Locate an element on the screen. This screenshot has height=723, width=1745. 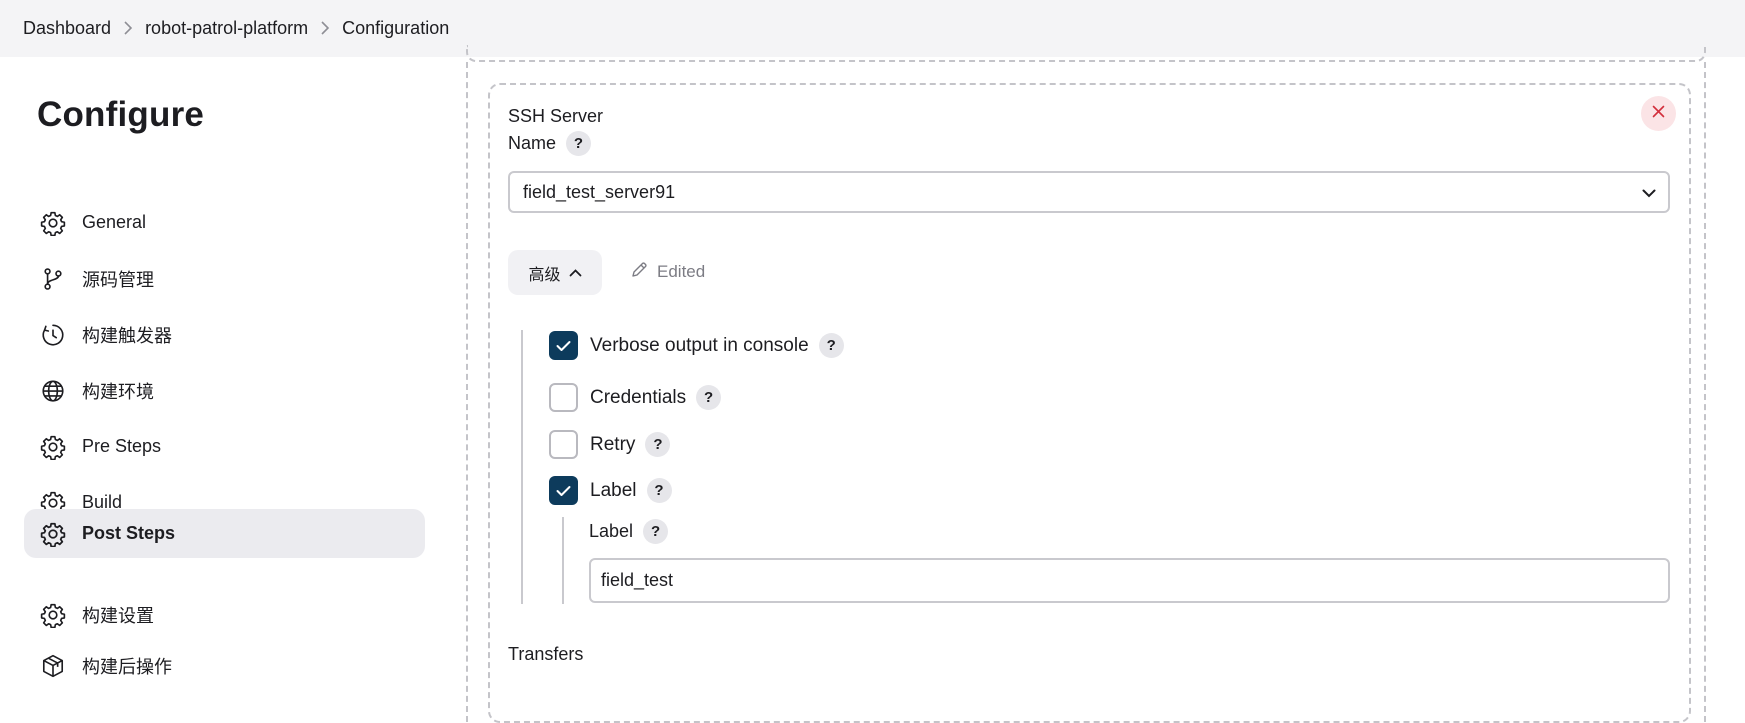
delete-server-button is located at coordinates (1658, 113).